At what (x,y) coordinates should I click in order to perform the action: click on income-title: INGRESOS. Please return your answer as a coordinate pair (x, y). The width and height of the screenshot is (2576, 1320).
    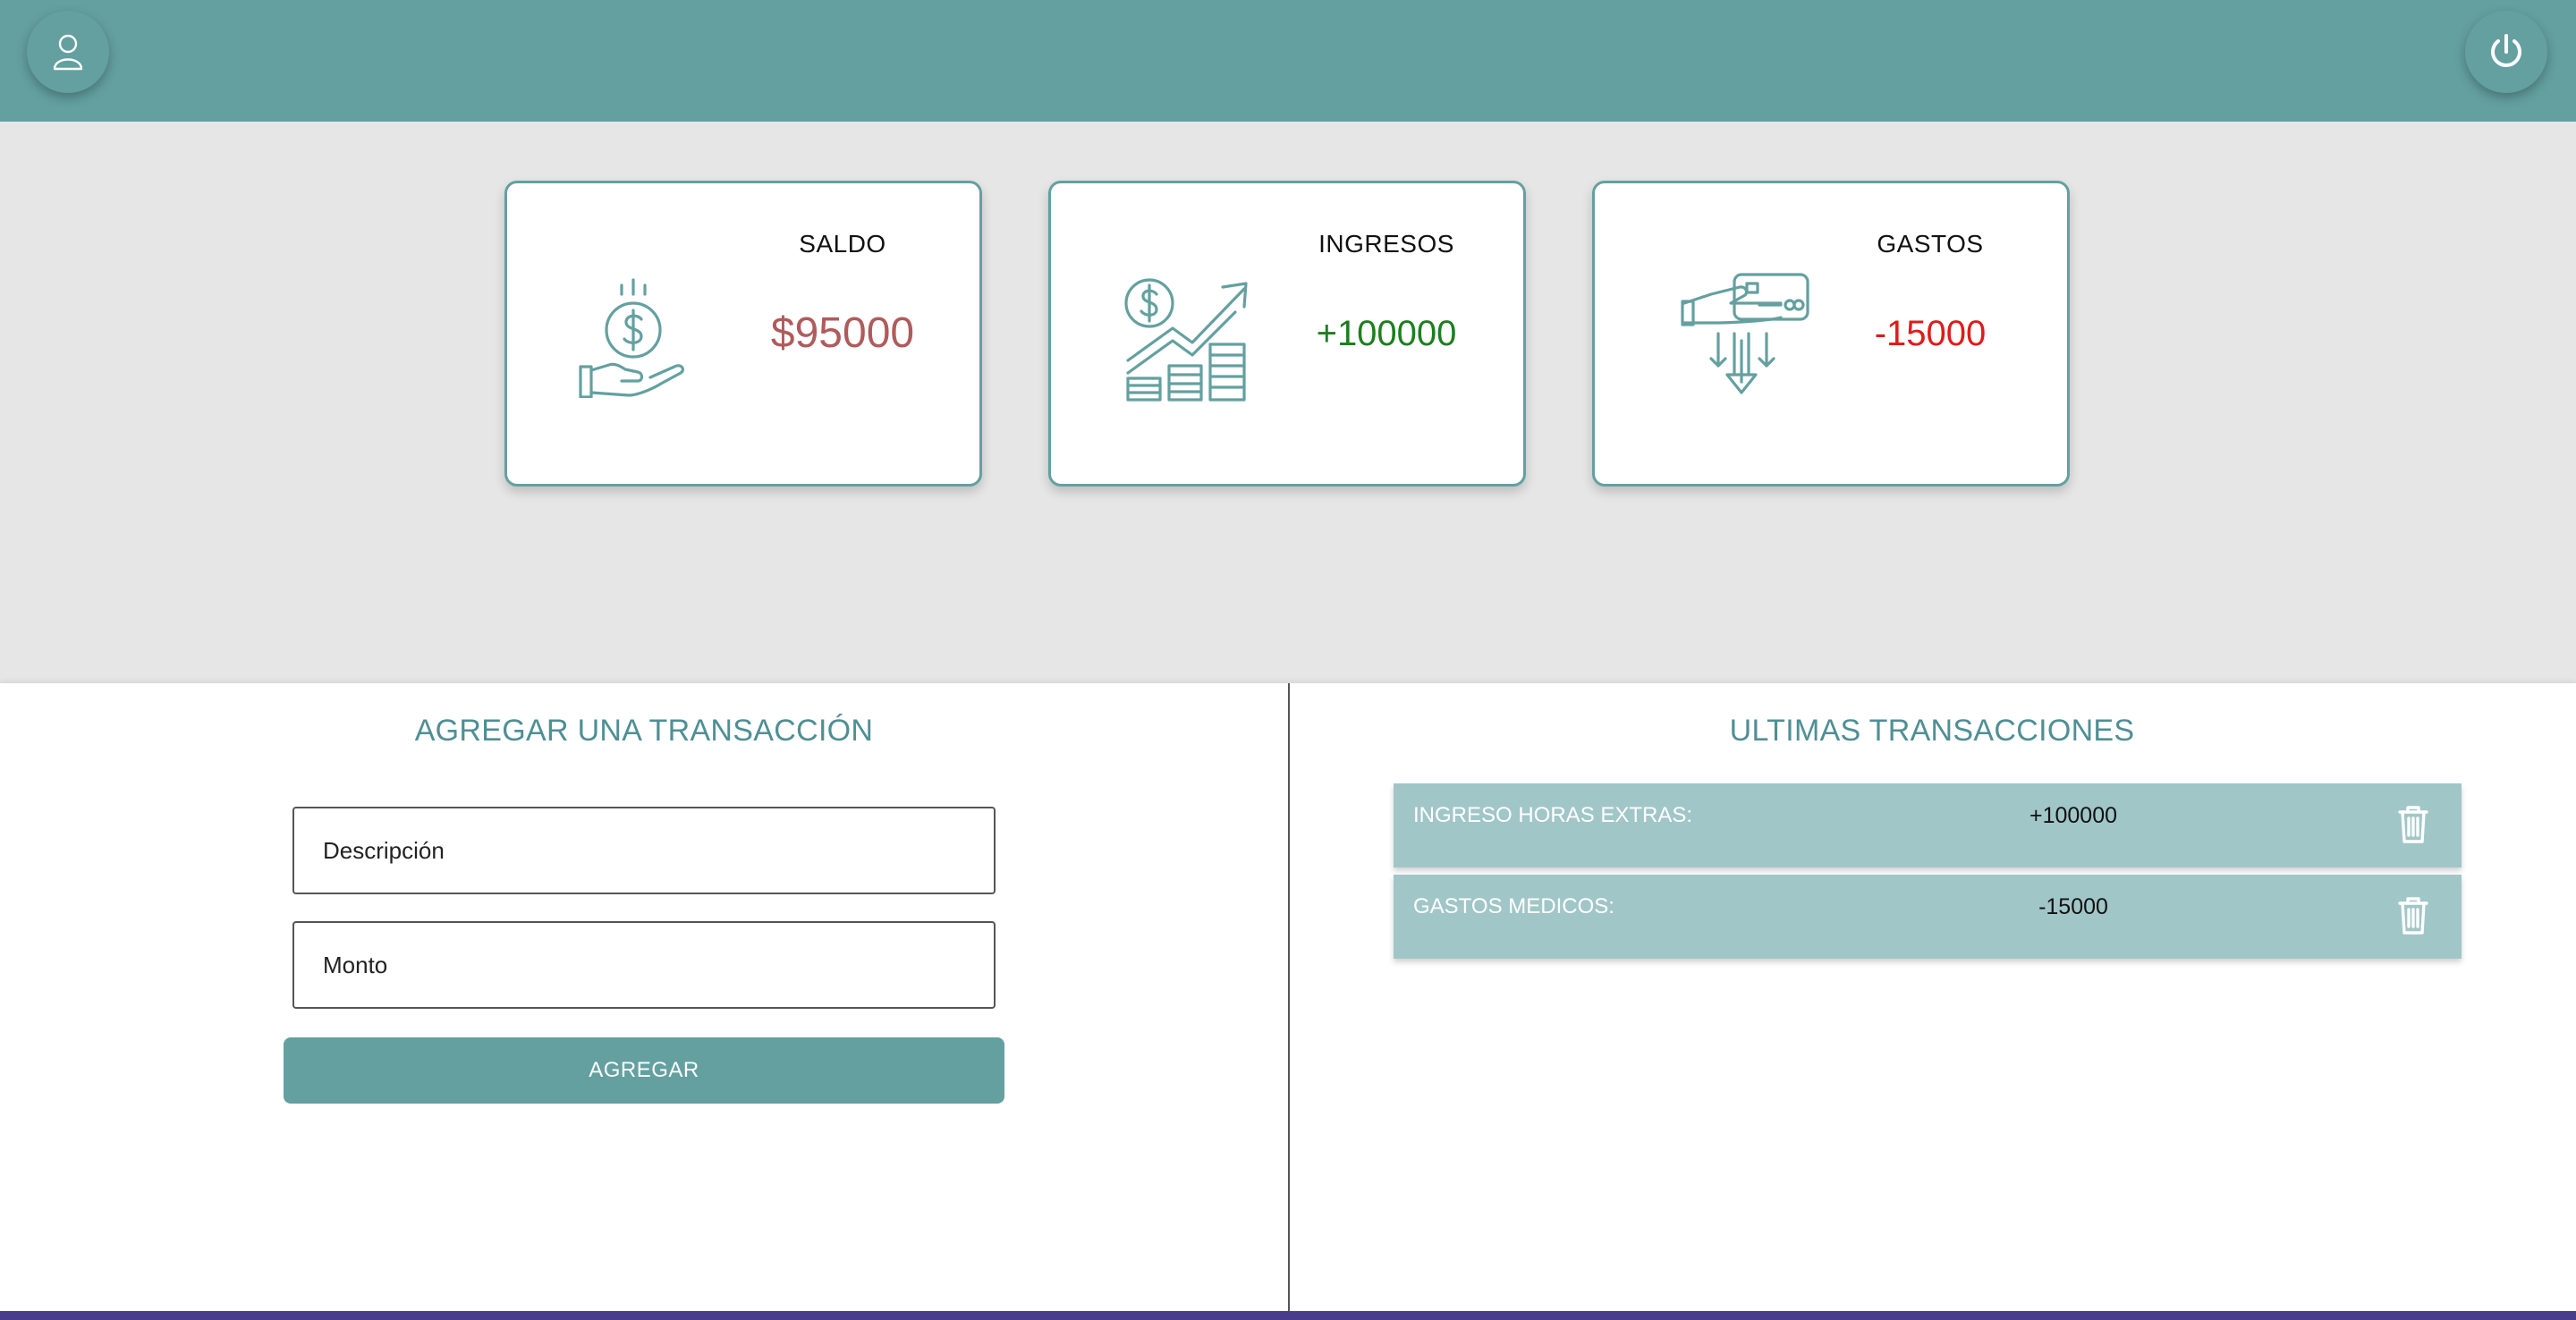
    Looking at the image, I should click on (1386, 244).